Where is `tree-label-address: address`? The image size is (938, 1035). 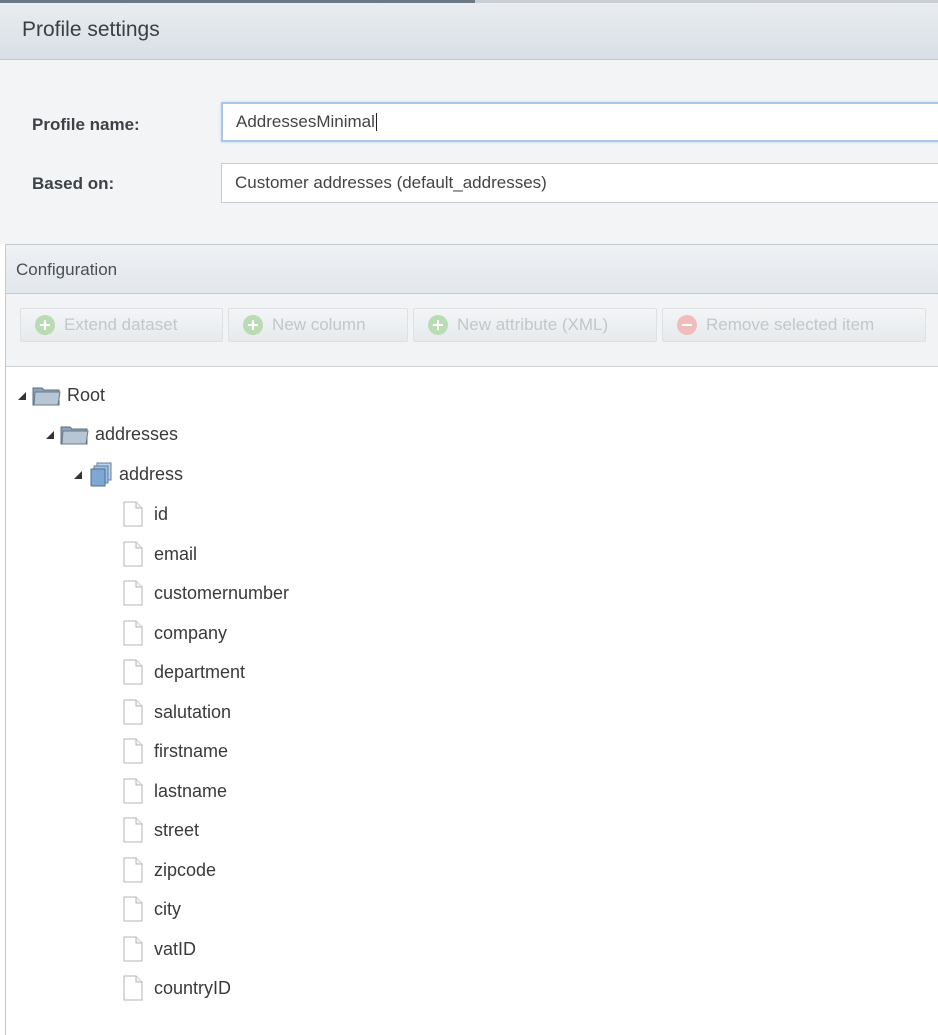
tree-label-address: address is located at coordinates (151, 473).